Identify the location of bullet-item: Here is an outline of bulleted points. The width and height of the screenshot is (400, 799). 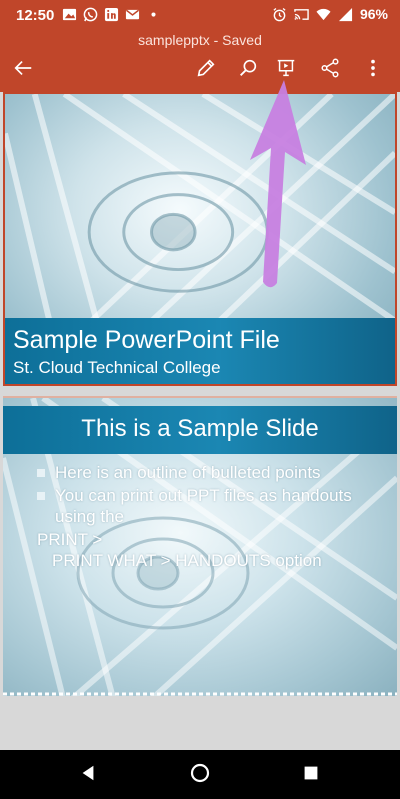
(212, 472).